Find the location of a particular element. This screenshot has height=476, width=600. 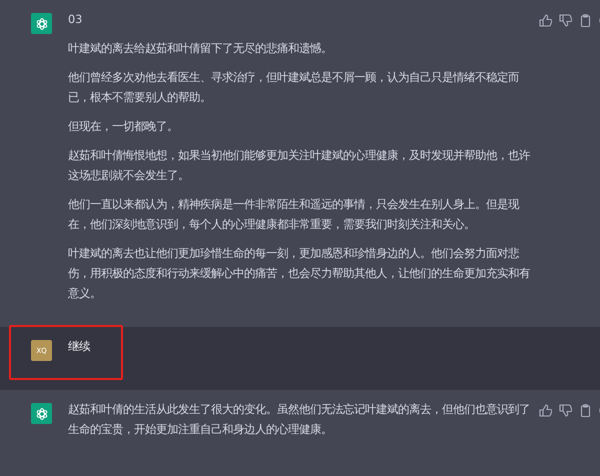

message-paragraph: 赵茹和叶倩悔恨地想，如果当初他们能够更加关注叶建斌的心理健康，及时发现并帮助他，也许这场悲剧就不会发生了。 is located at coordinates (299, 166).